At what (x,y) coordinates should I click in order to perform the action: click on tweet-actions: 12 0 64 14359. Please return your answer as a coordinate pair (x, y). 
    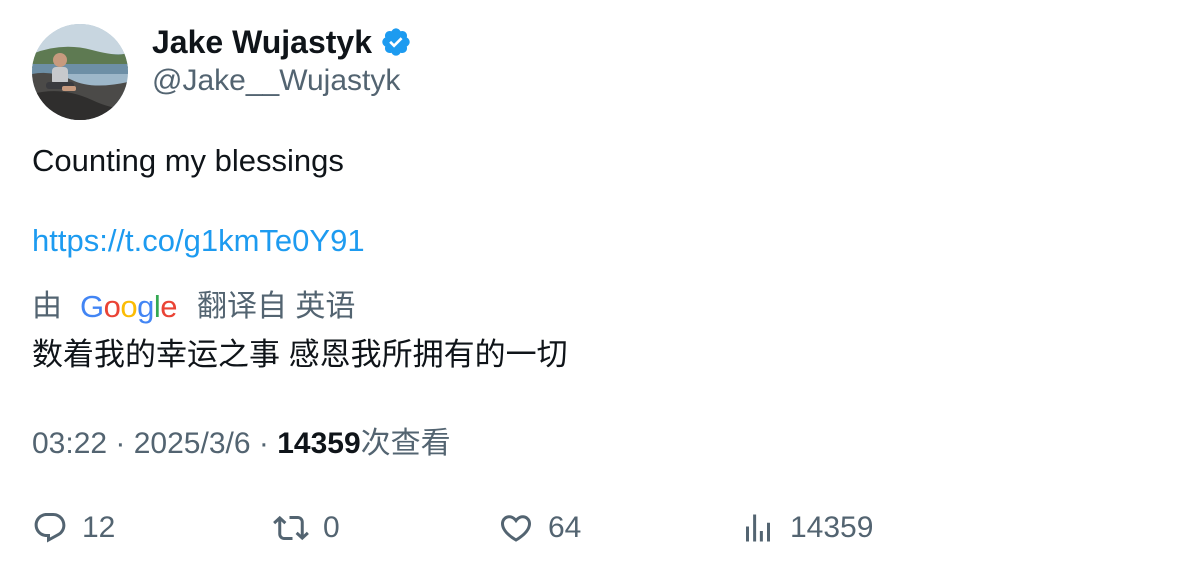
    Looking at the image, I should click on (598, 532).